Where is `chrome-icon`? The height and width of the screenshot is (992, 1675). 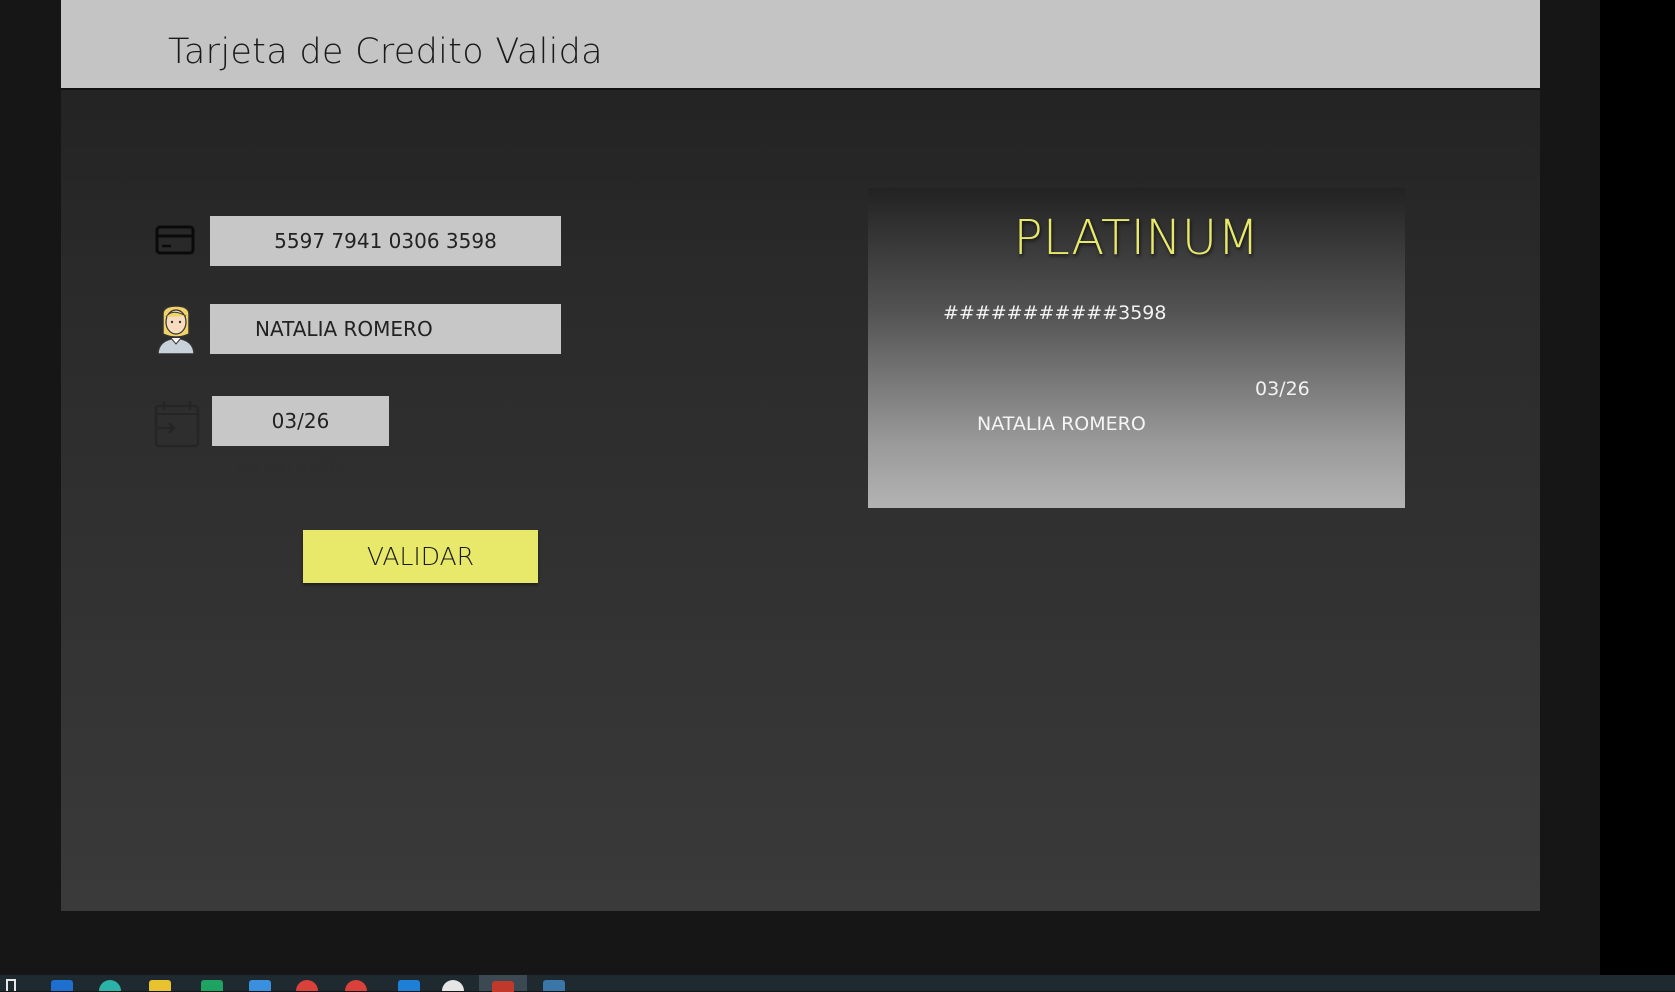
chrome-icon is located at coordinates (453, 985).